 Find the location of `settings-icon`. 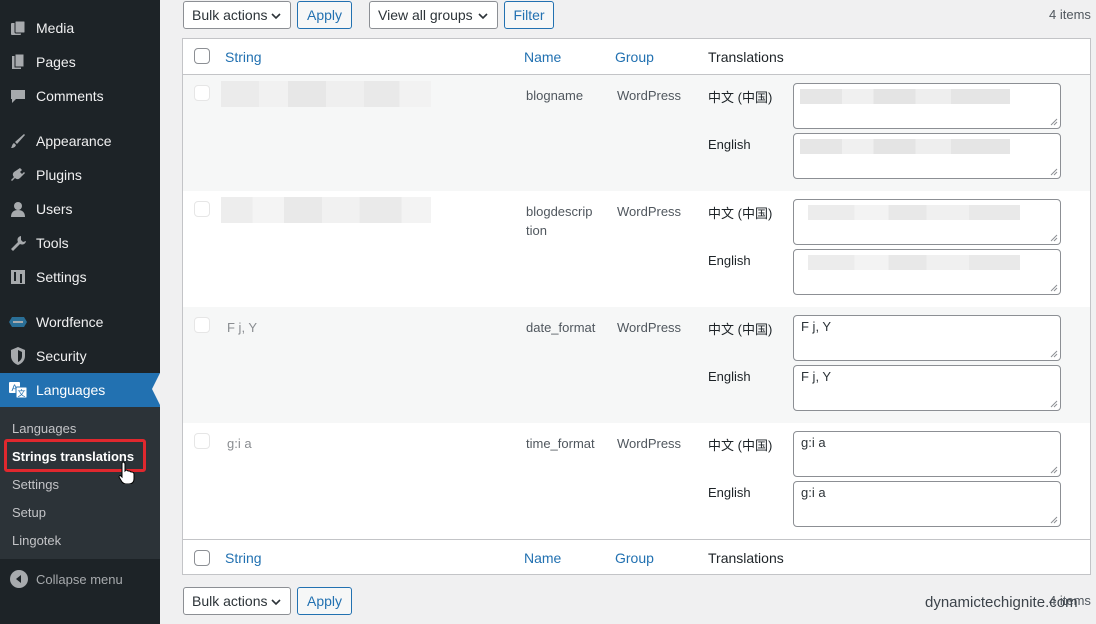

settings-icon is located at coordinates (18, 277).